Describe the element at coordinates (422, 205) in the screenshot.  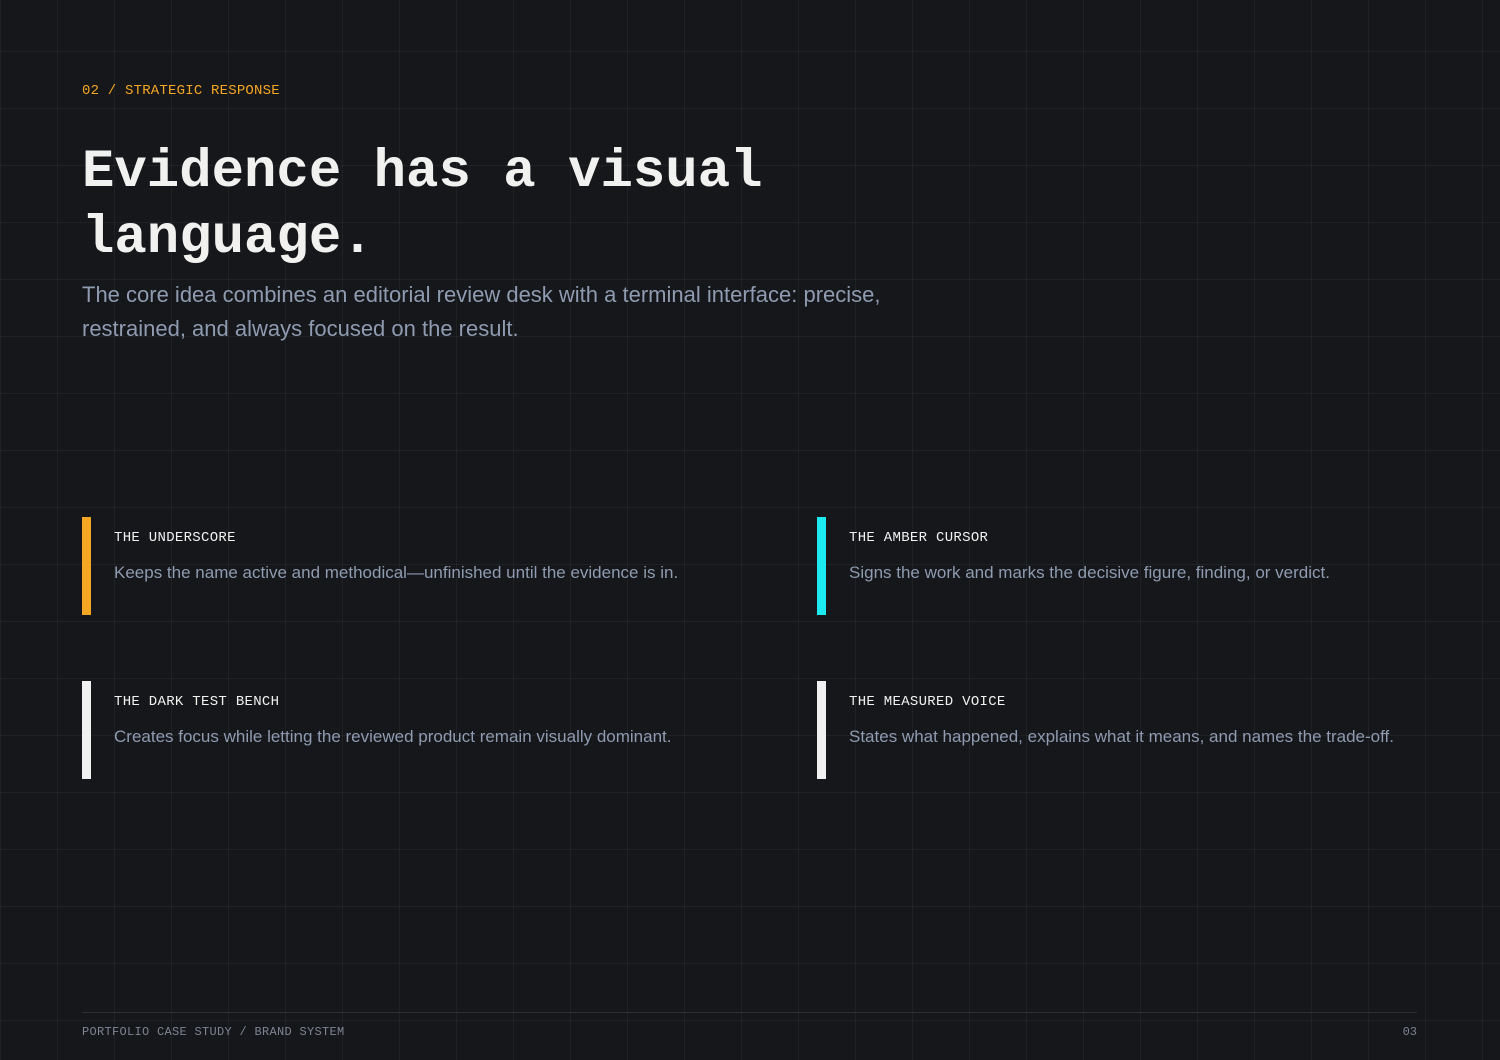
I see `page-title: Evidence has a visual language.` at that location.